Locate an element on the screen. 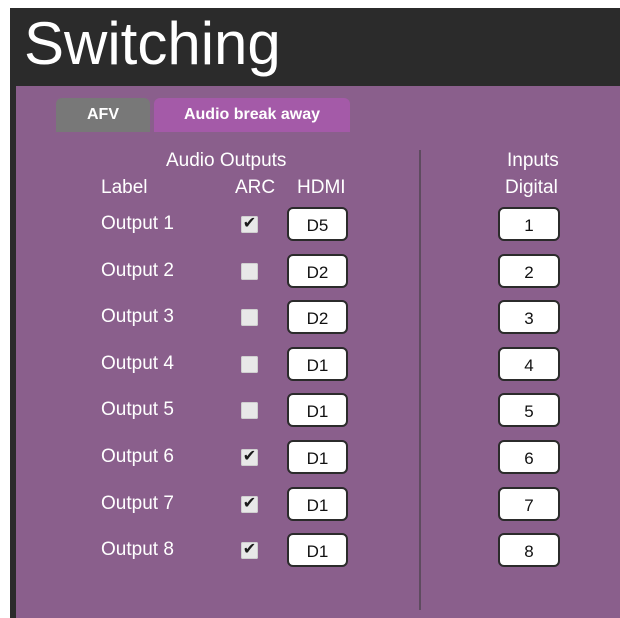 Image resolution: width=620 pixels, height=618 pixels. tab-afv: AFV is located at coordinates (103, 115).